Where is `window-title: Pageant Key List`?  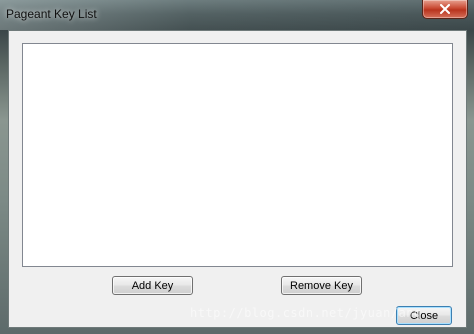
window-title: Pageant Key List is located at coordinates (51, 14).